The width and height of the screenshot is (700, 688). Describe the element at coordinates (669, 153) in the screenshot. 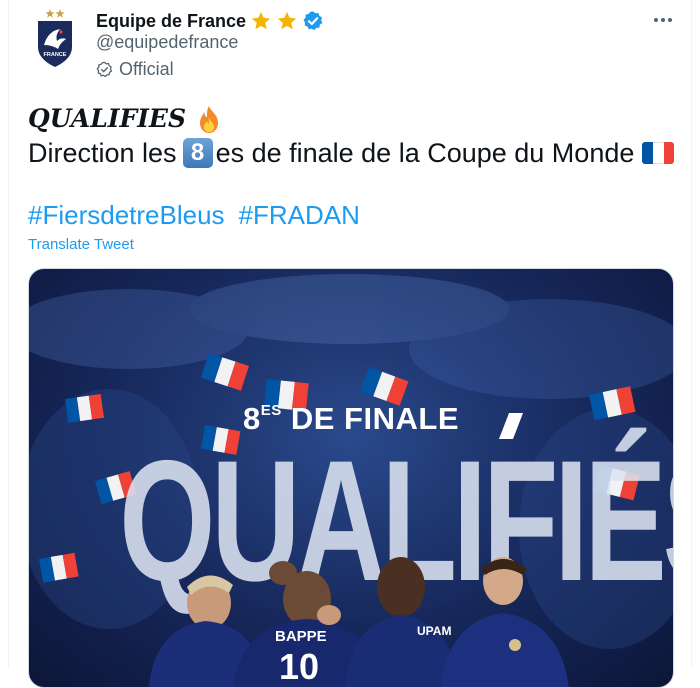

I see `flag-red` at that location.